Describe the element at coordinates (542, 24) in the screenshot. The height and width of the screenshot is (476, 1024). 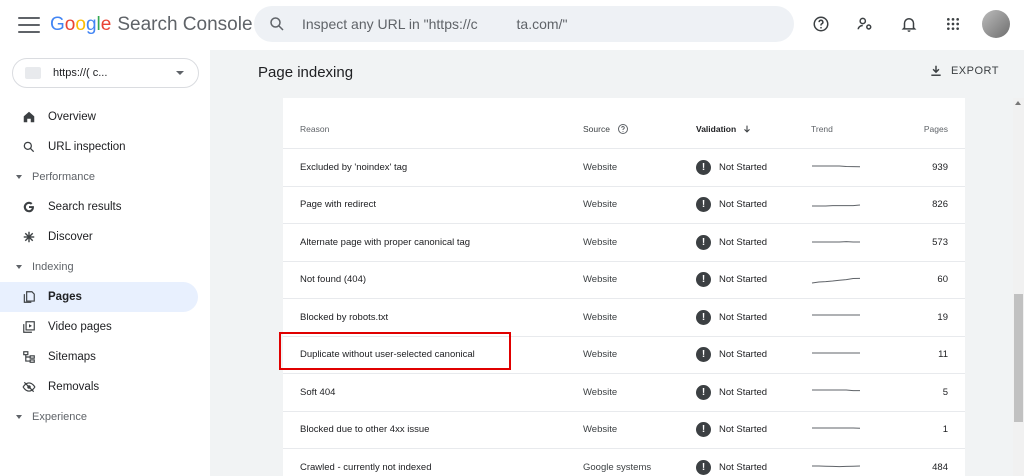
I see `search-input` at that location.